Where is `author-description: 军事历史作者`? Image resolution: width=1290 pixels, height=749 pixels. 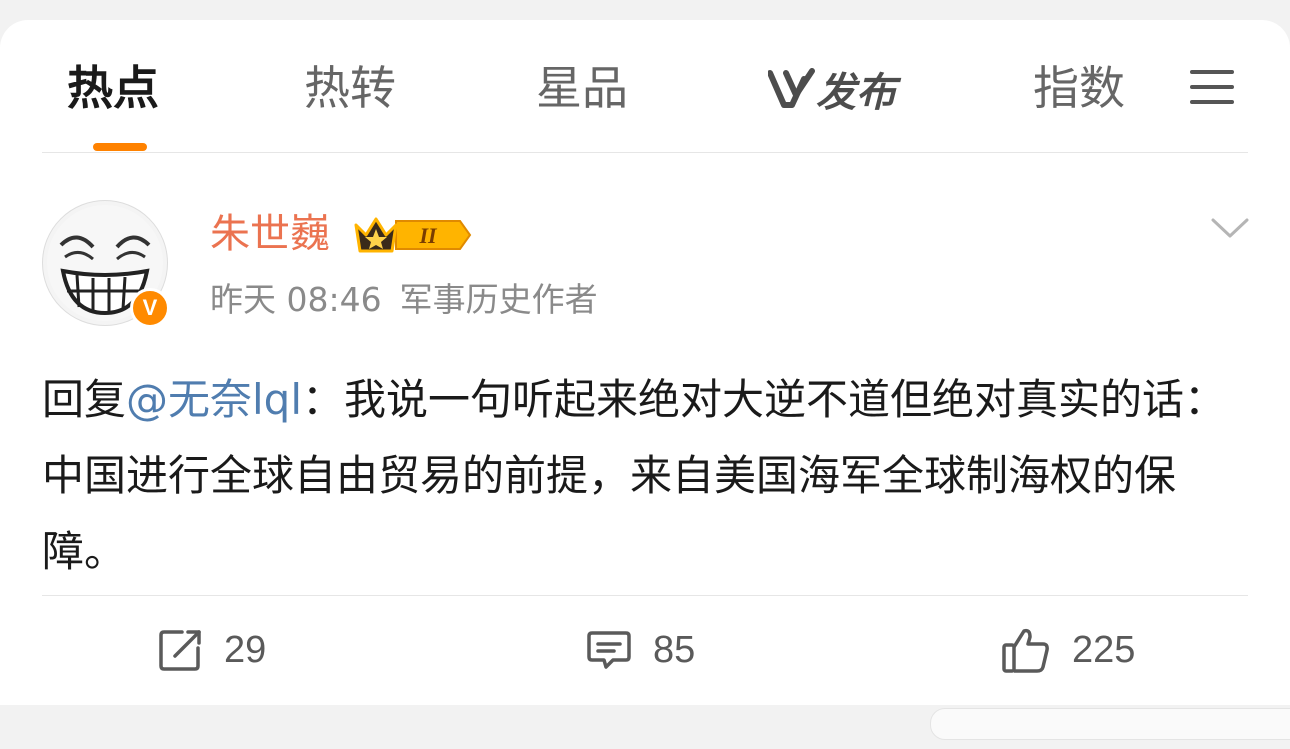 author-description: 军事历史作者 is located at coordinates (498, 299).